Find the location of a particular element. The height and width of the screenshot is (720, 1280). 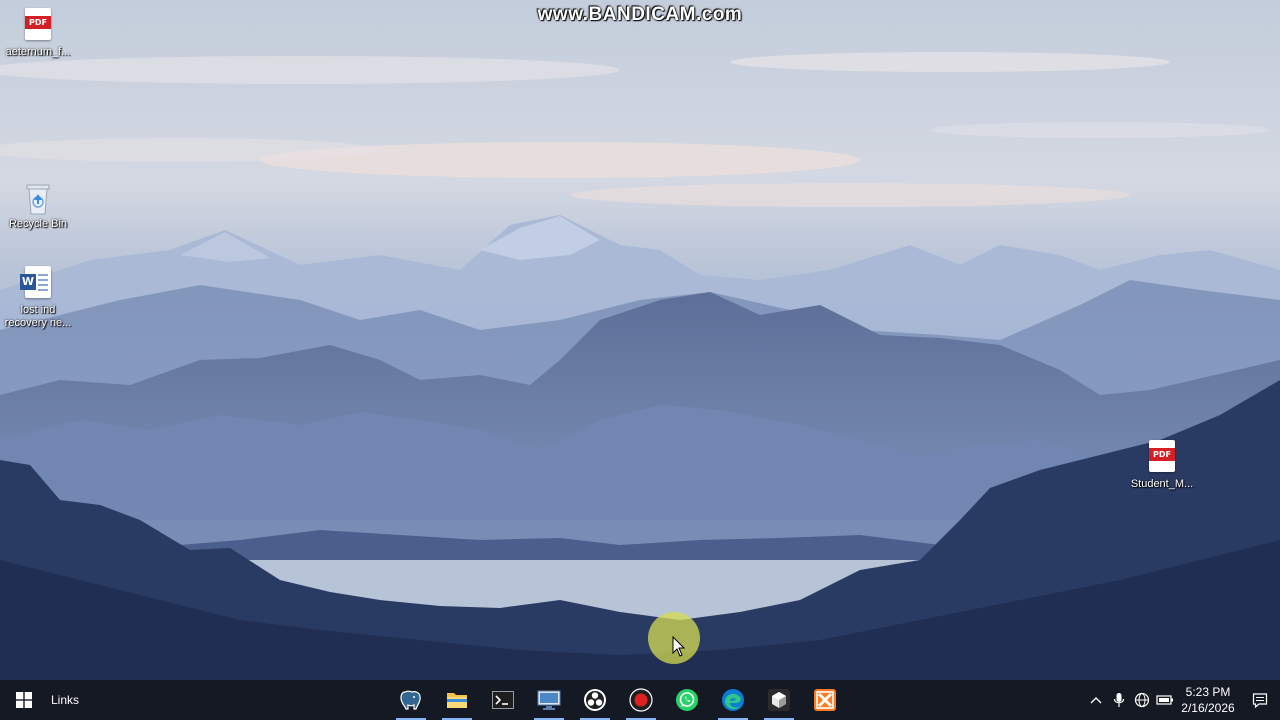

taskbar-app-whatsapp is located at coordinates (687, 700).